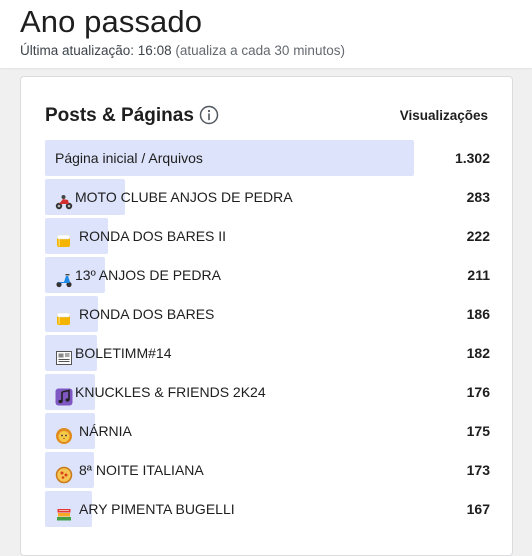  I want to click on view-count: 167, so click(478, 509).